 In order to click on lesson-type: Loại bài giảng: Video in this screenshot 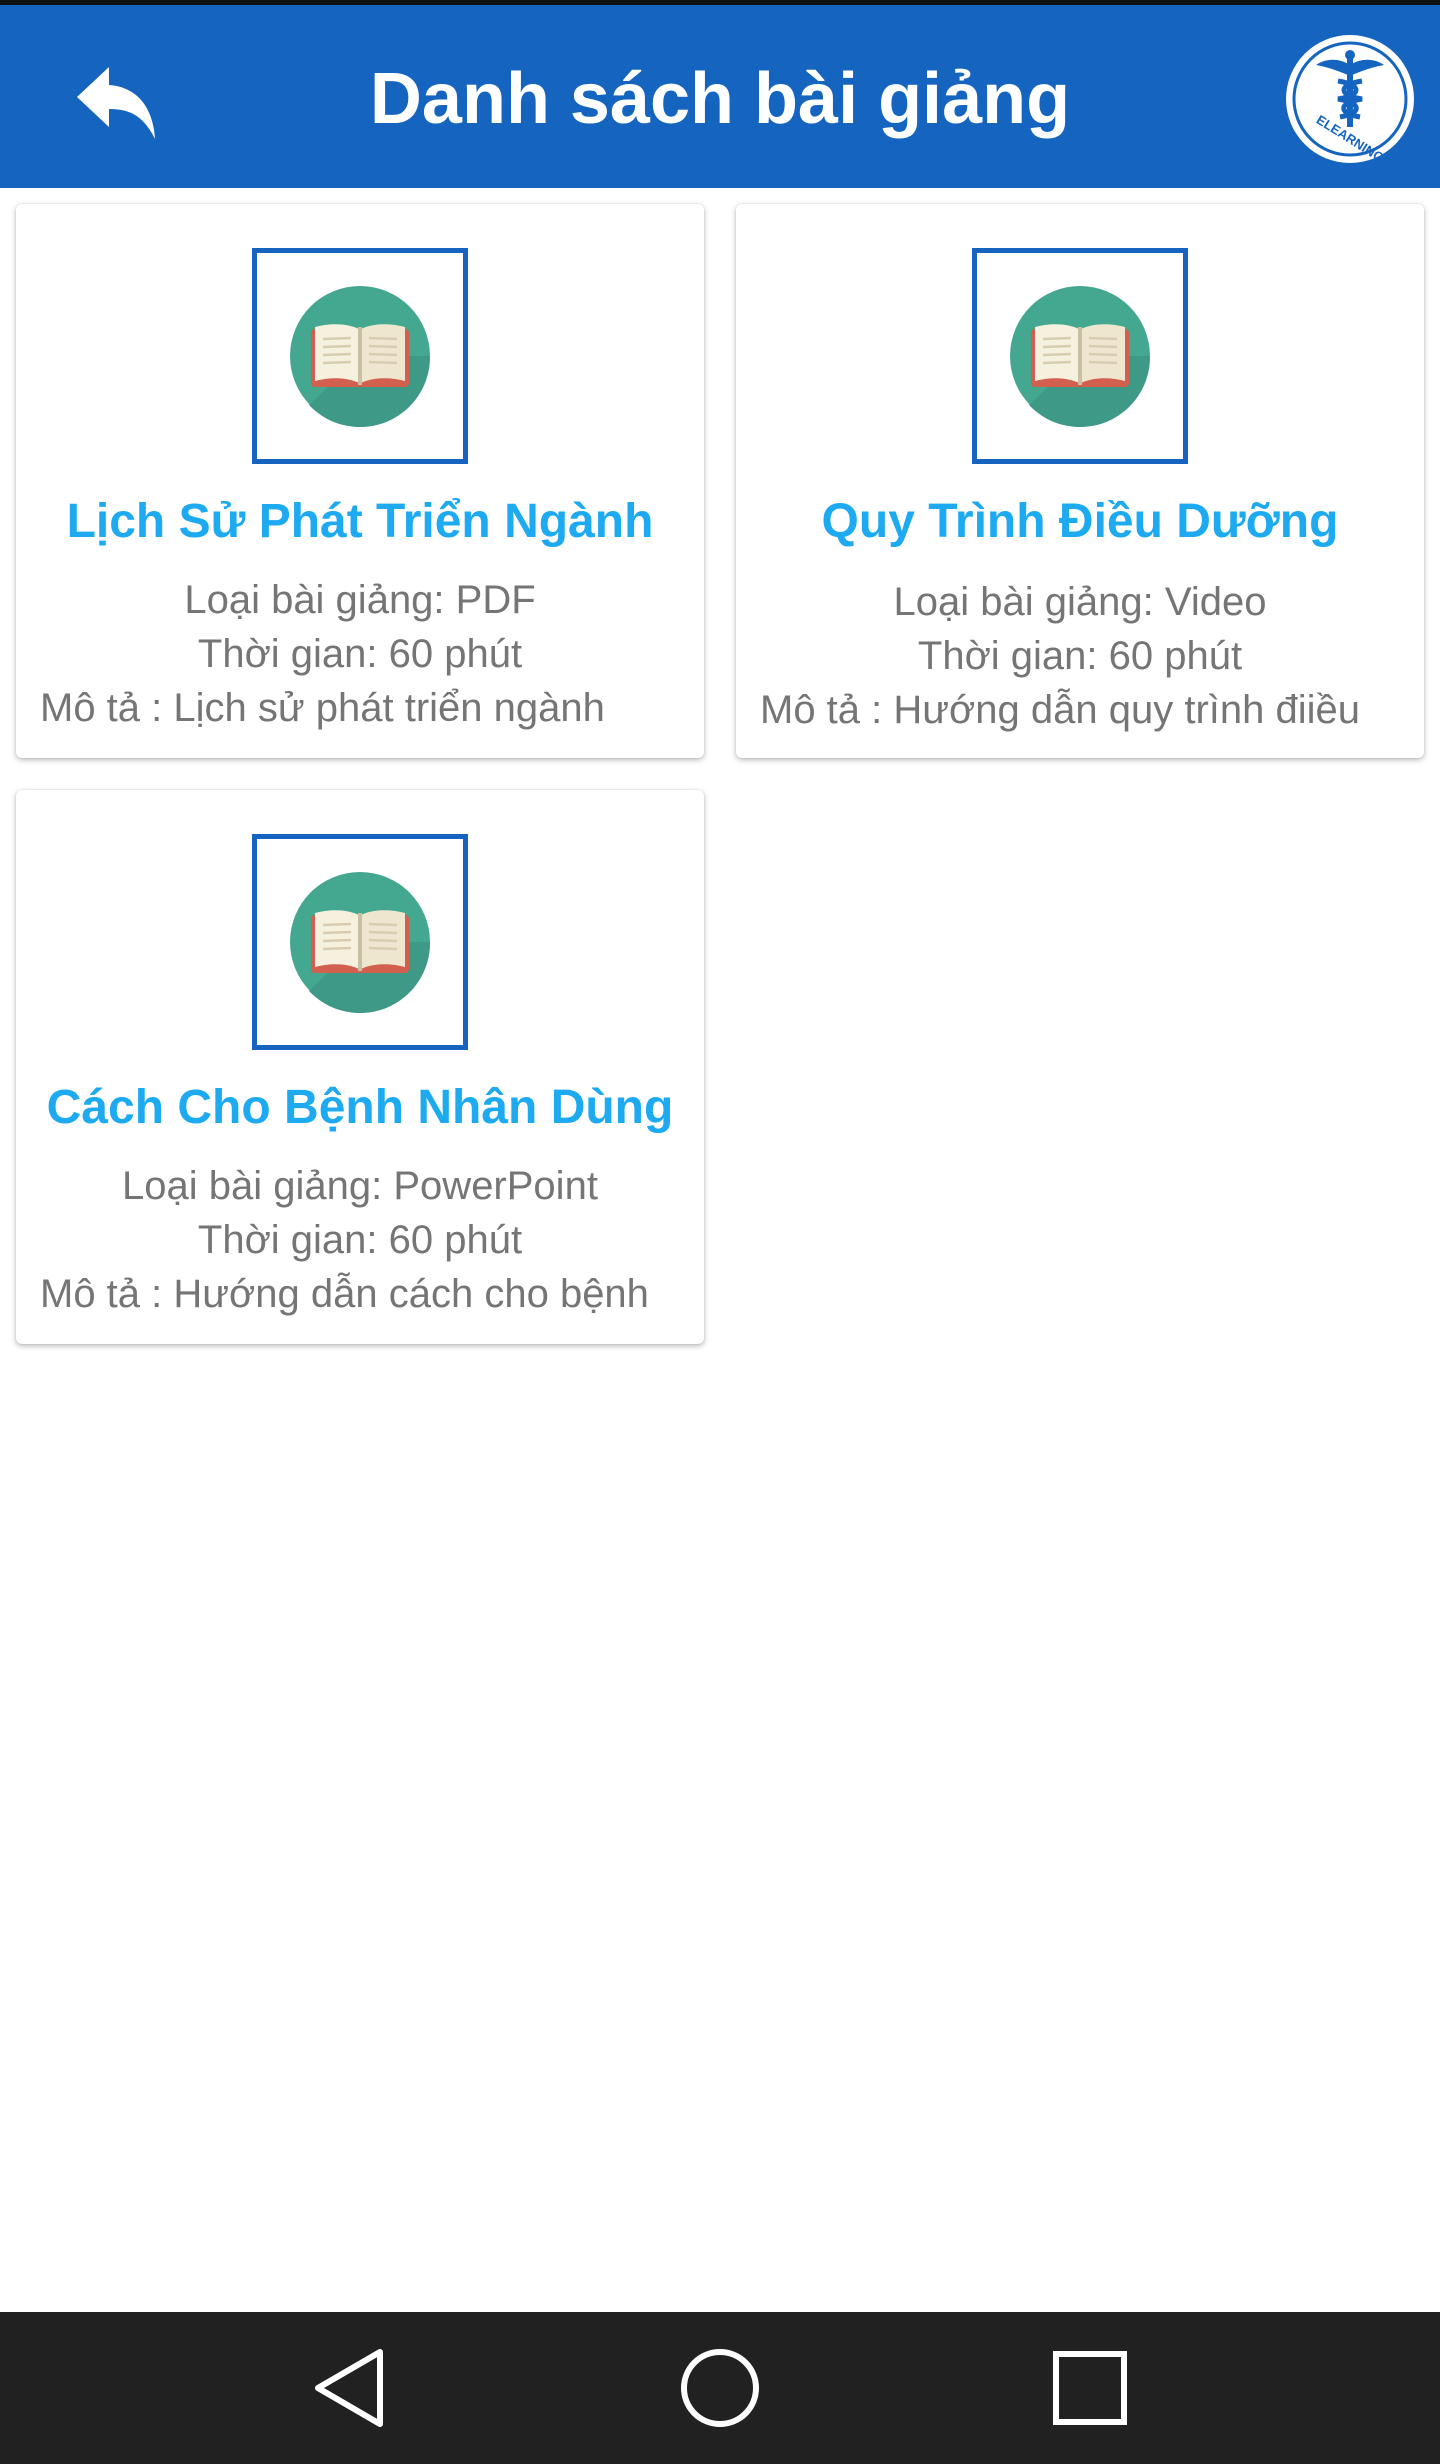, I will do `click(1080, 602)`.